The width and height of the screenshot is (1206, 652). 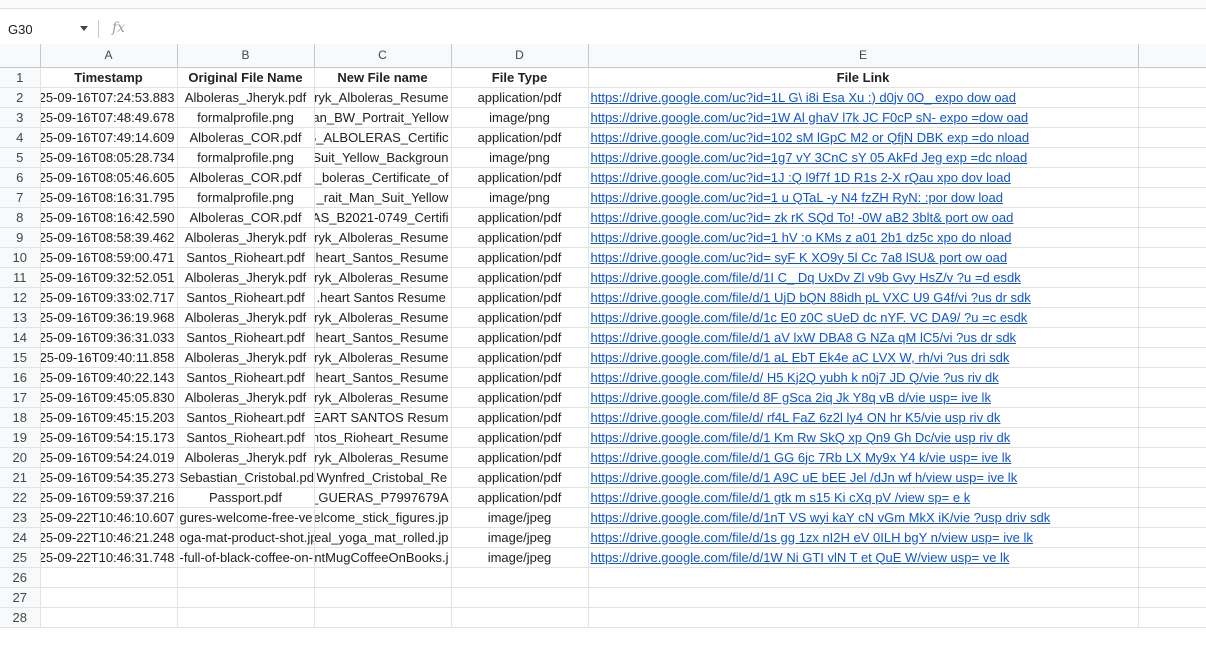 I want to click on row-number: 22, so click(x=20, y=497).